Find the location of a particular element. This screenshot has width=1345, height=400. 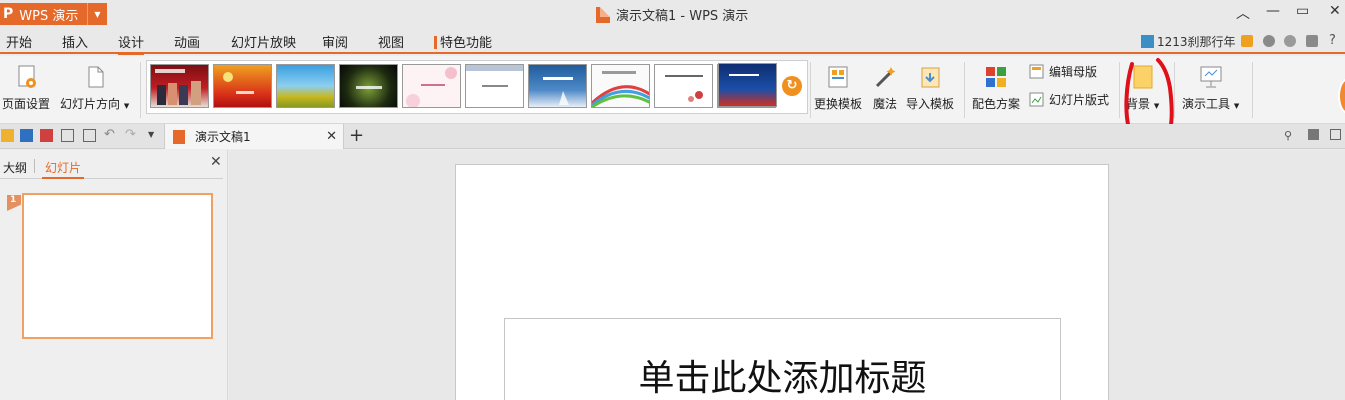

title-placeholder: 单击此处添加标题 is located at coordinates (782, 359).